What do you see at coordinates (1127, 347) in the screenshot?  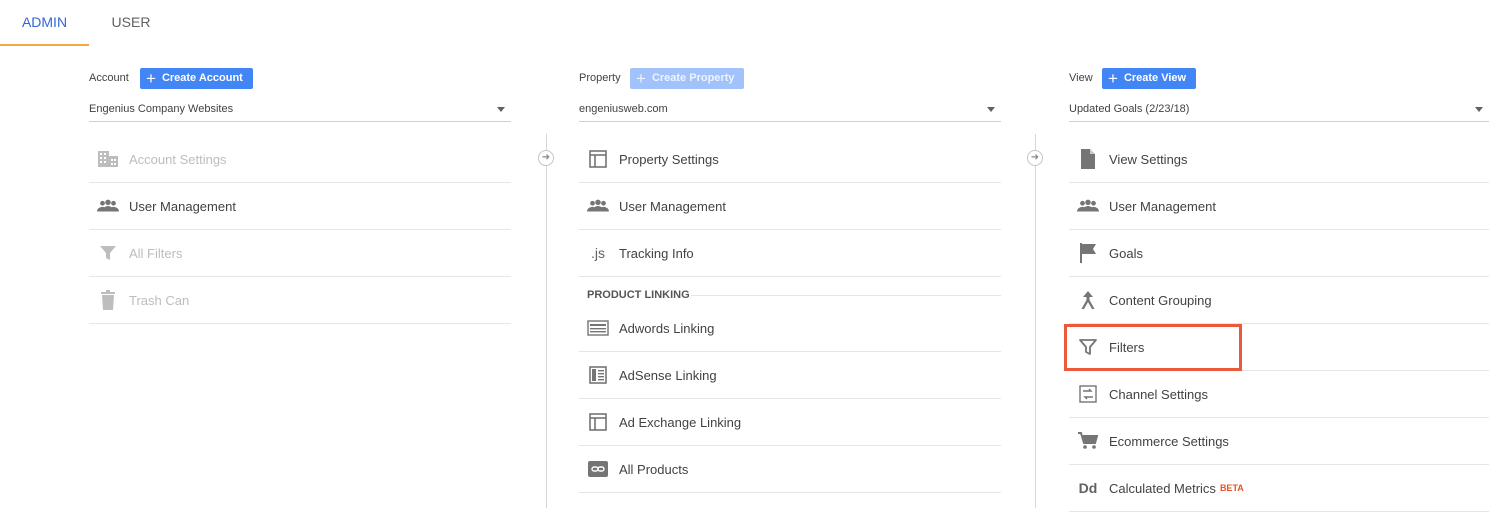 I see `item-label: Filters` at bounding box center [1127, 347].